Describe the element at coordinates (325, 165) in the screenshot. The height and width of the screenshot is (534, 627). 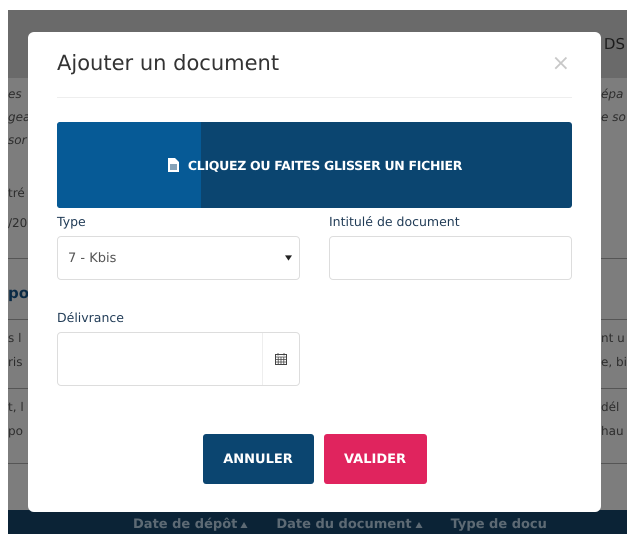
I see `upload-label: CLIQUEZ OU FAITES GLISSER UN FICHIER` at that location.